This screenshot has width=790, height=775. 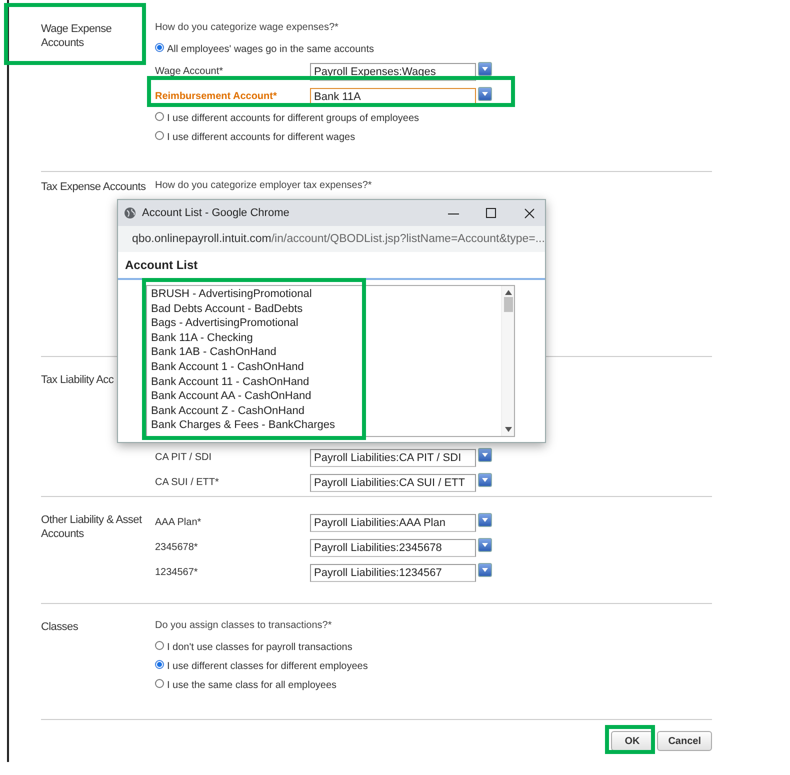 I want to click on maximize-icon, so click(x=491, y=213).